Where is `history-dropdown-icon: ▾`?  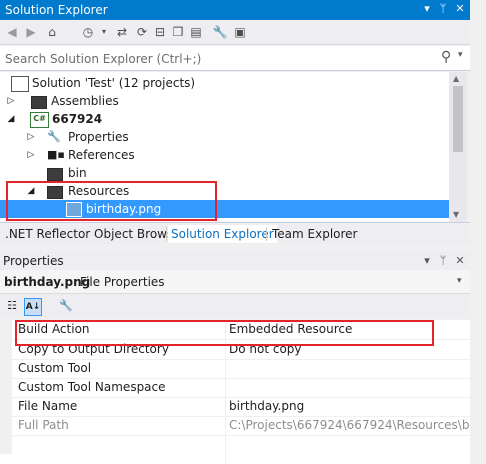 history-dropdown-icon: ▾ is located at coordinates (104, 32).